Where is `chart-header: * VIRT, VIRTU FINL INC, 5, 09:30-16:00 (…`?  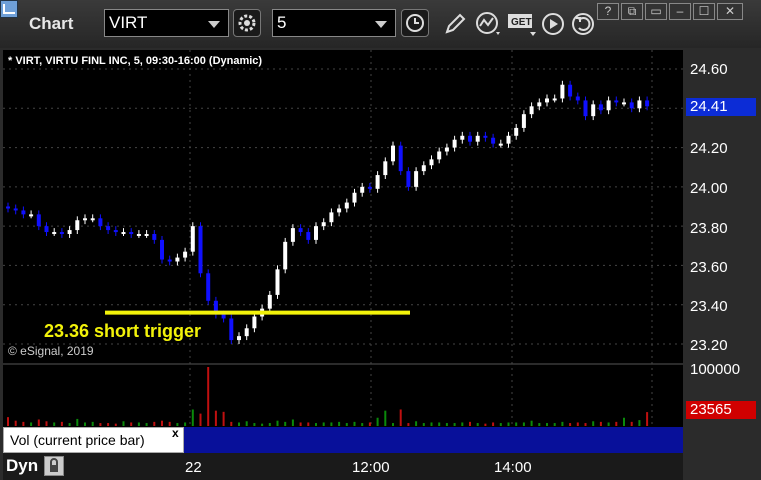 chart-header: * VIRT, VIRTU FINL INC, 5, 09:30-16:00 (… is located at coordinates (135, 61).